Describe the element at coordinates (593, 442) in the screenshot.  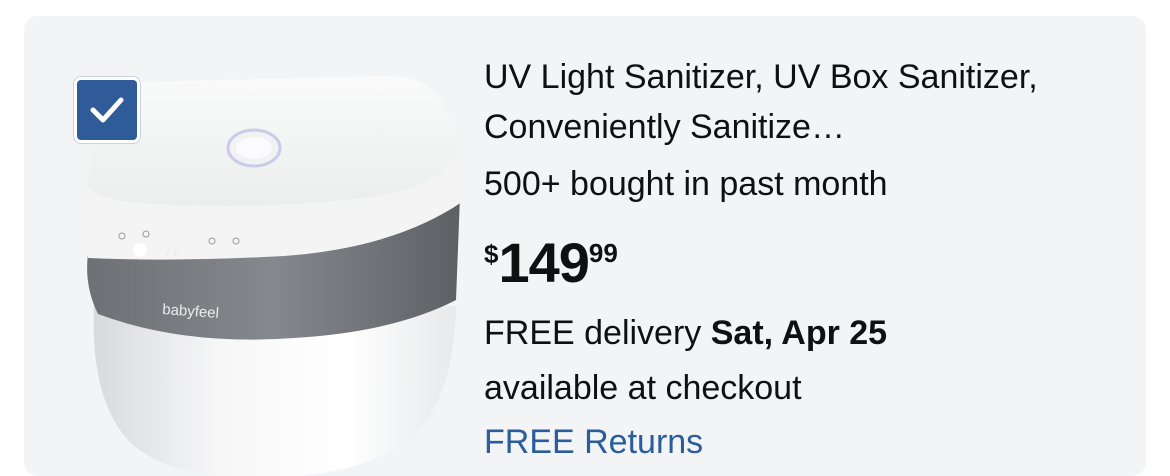
I see `free-returns-link: FREE Returns` at that location.